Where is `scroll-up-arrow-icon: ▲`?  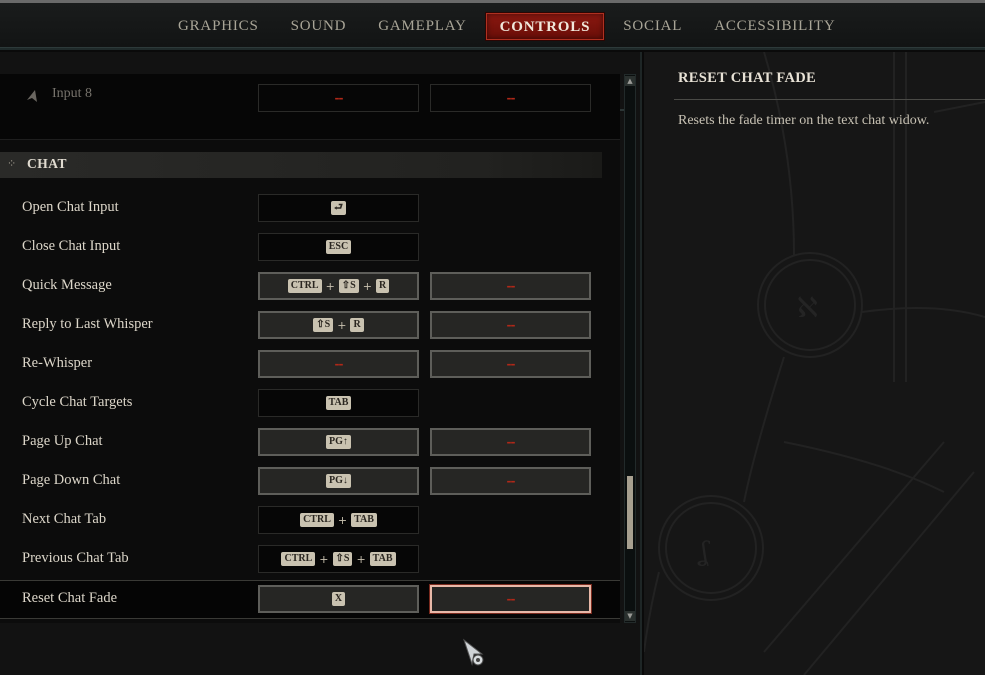 scroll-up-arrow-icon: ▲ is located at coordinates (630, 81).